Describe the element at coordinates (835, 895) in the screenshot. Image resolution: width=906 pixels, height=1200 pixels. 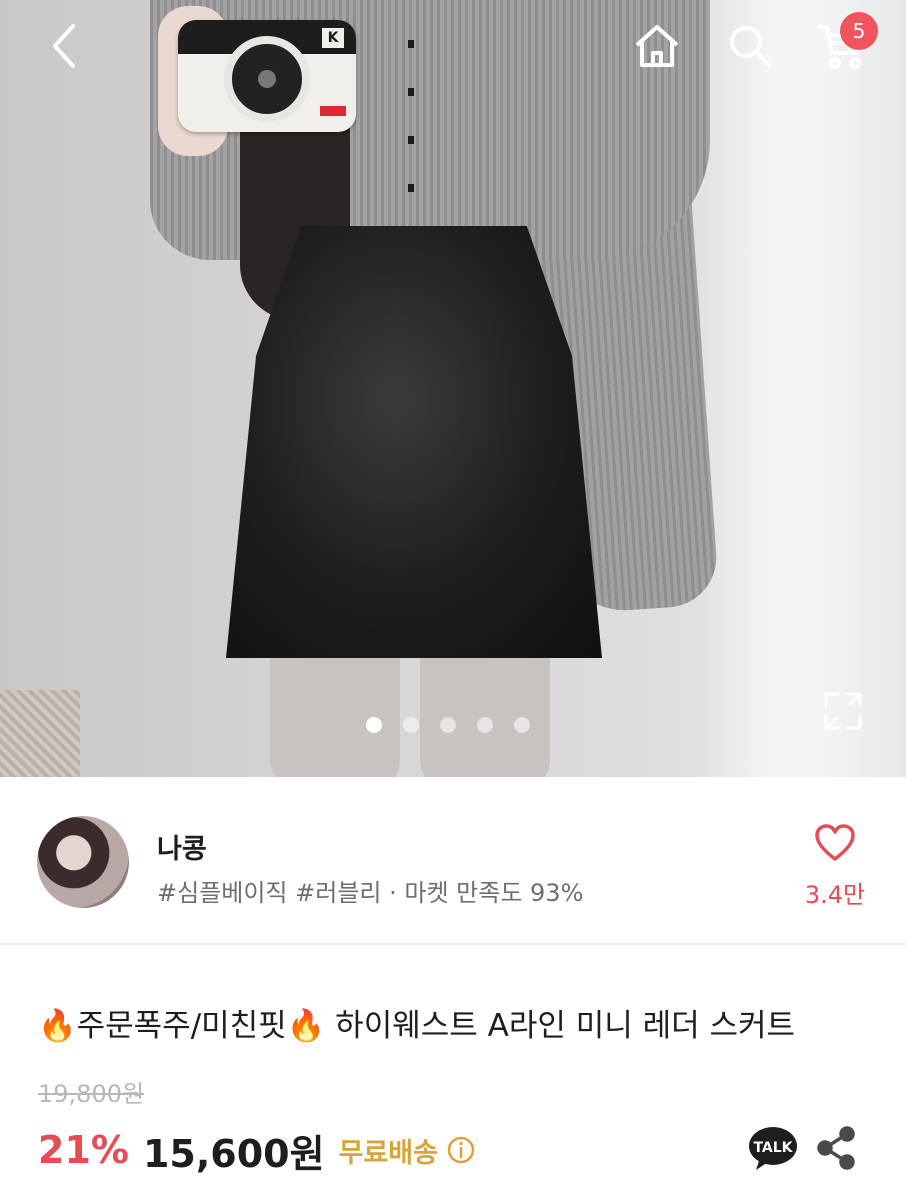
I see `like-count: 3.4만` at that location.